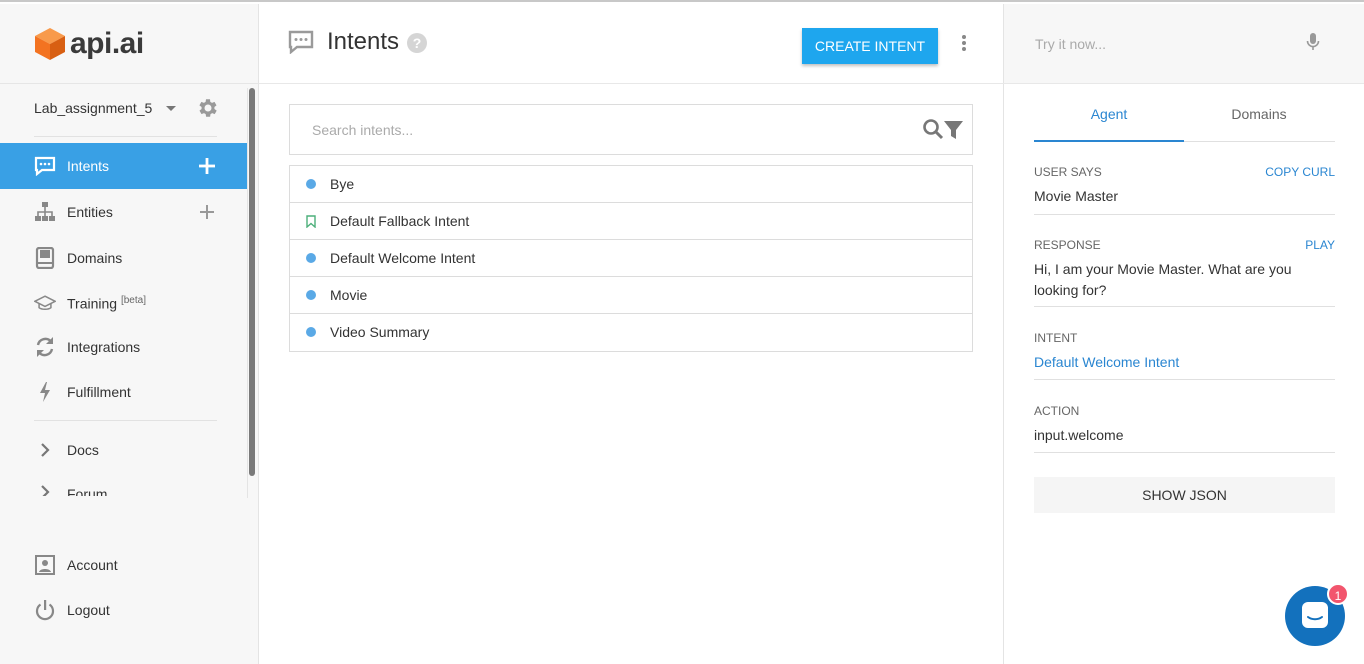  What do you see at coordinates (123, 610) in the screenshot?
I see `sidebar-item-logout: Logout` at bounding box center [123, 610].